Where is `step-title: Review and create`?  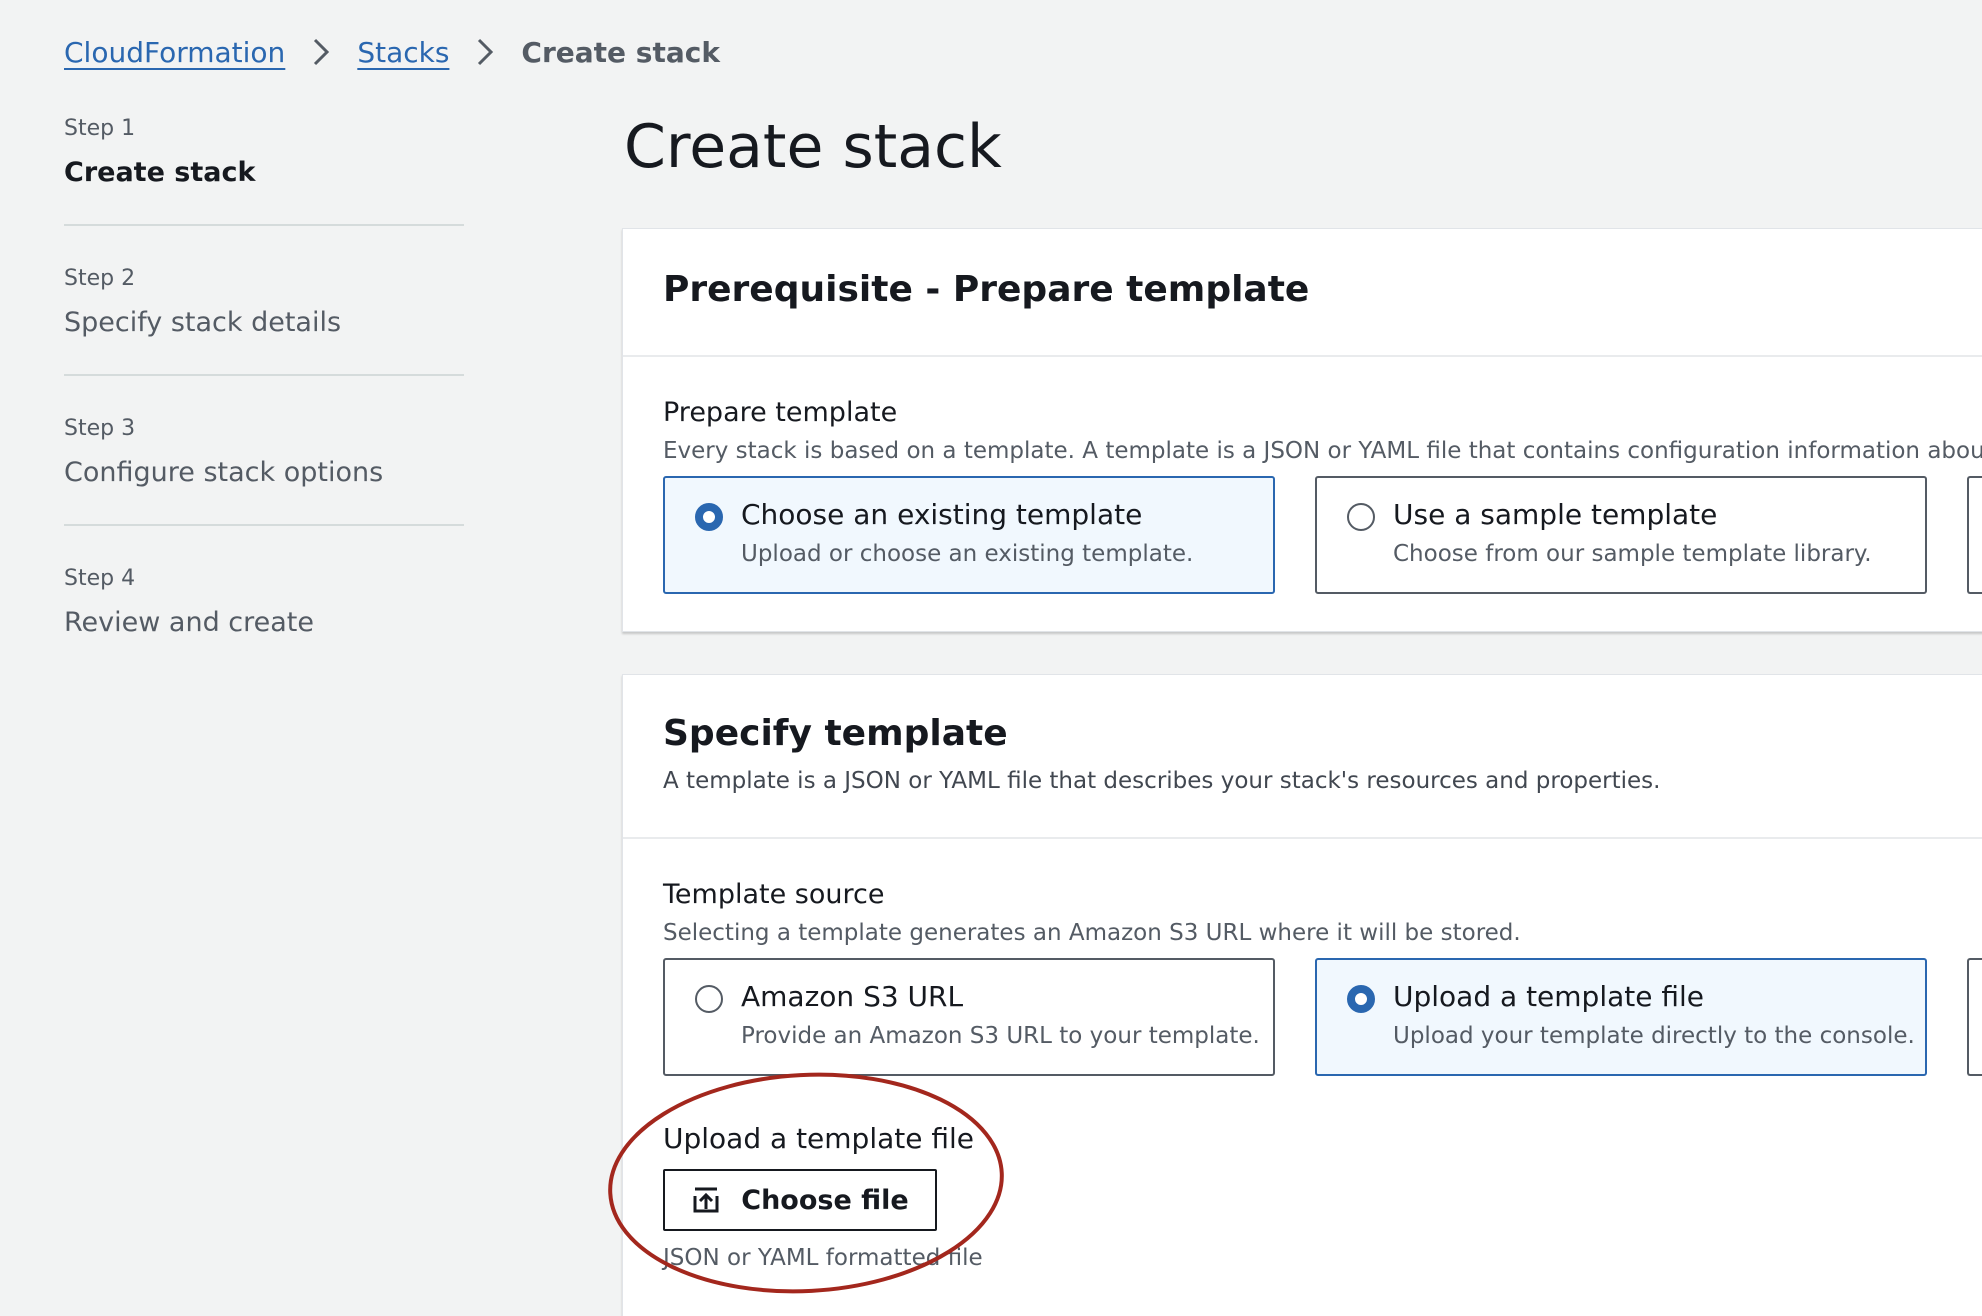 step-title: Review and create is located at coordinates (189, 622).